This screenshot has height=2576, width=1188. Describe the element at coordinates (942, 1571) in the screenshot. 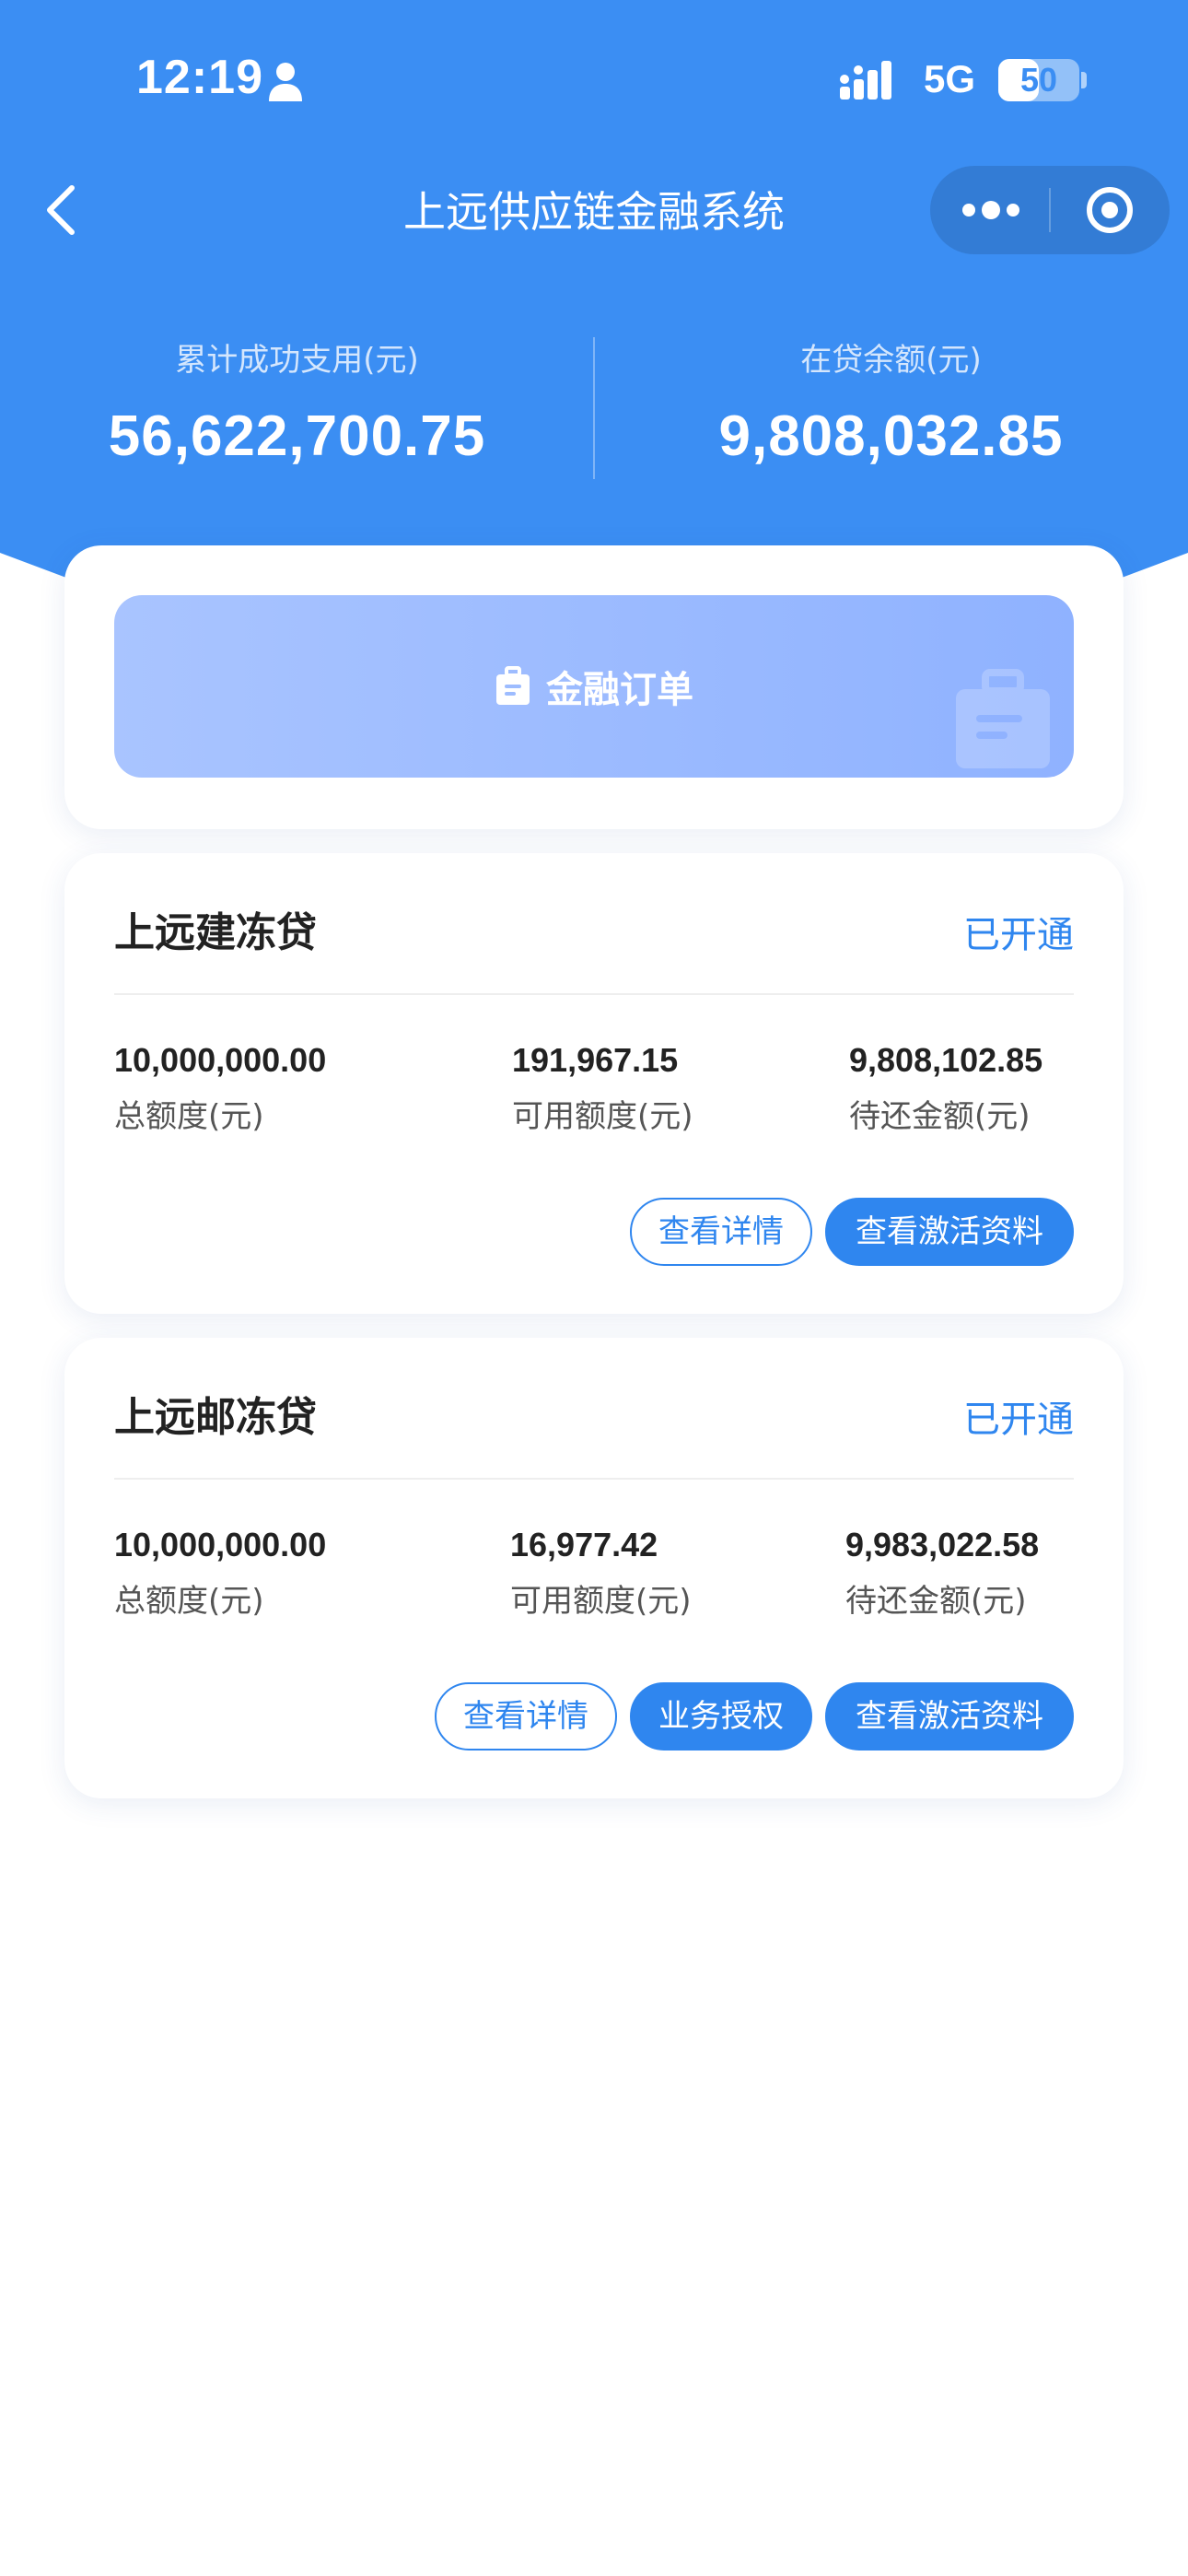

I see `metric-amount-due: 9,983,022.58 待还金额(元)` at that location.